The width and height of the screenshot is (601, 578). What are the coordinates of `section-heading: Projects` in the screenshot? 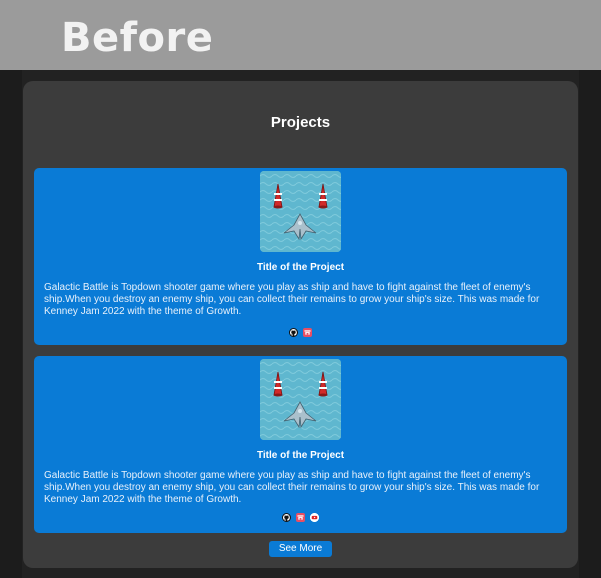 It's located at (300, 122).